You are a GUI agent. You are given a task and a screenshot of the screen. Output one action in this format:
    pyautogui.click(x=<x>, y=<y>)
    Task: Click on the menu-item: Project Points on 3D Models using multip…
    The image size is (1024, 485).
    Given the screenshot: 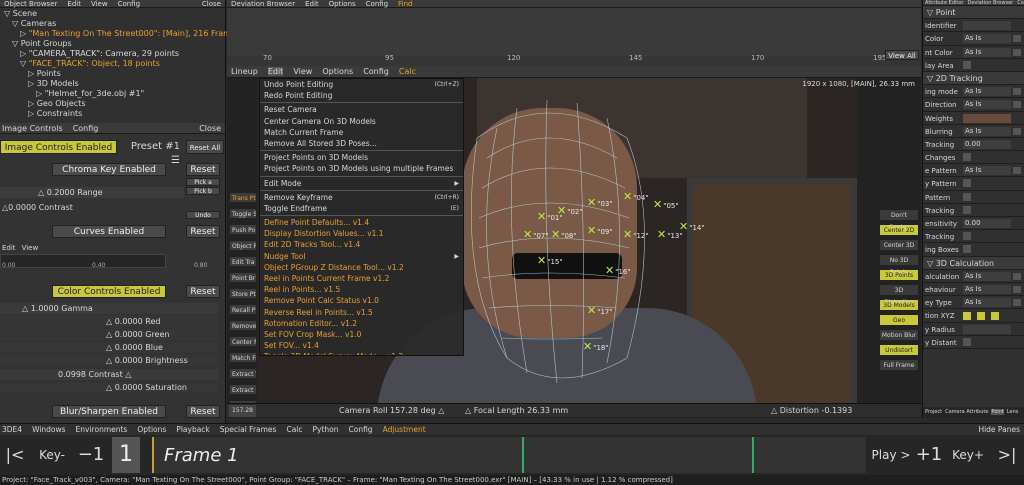 What is the action you would take?
    pyautogui.click(x=361, y=168)
    